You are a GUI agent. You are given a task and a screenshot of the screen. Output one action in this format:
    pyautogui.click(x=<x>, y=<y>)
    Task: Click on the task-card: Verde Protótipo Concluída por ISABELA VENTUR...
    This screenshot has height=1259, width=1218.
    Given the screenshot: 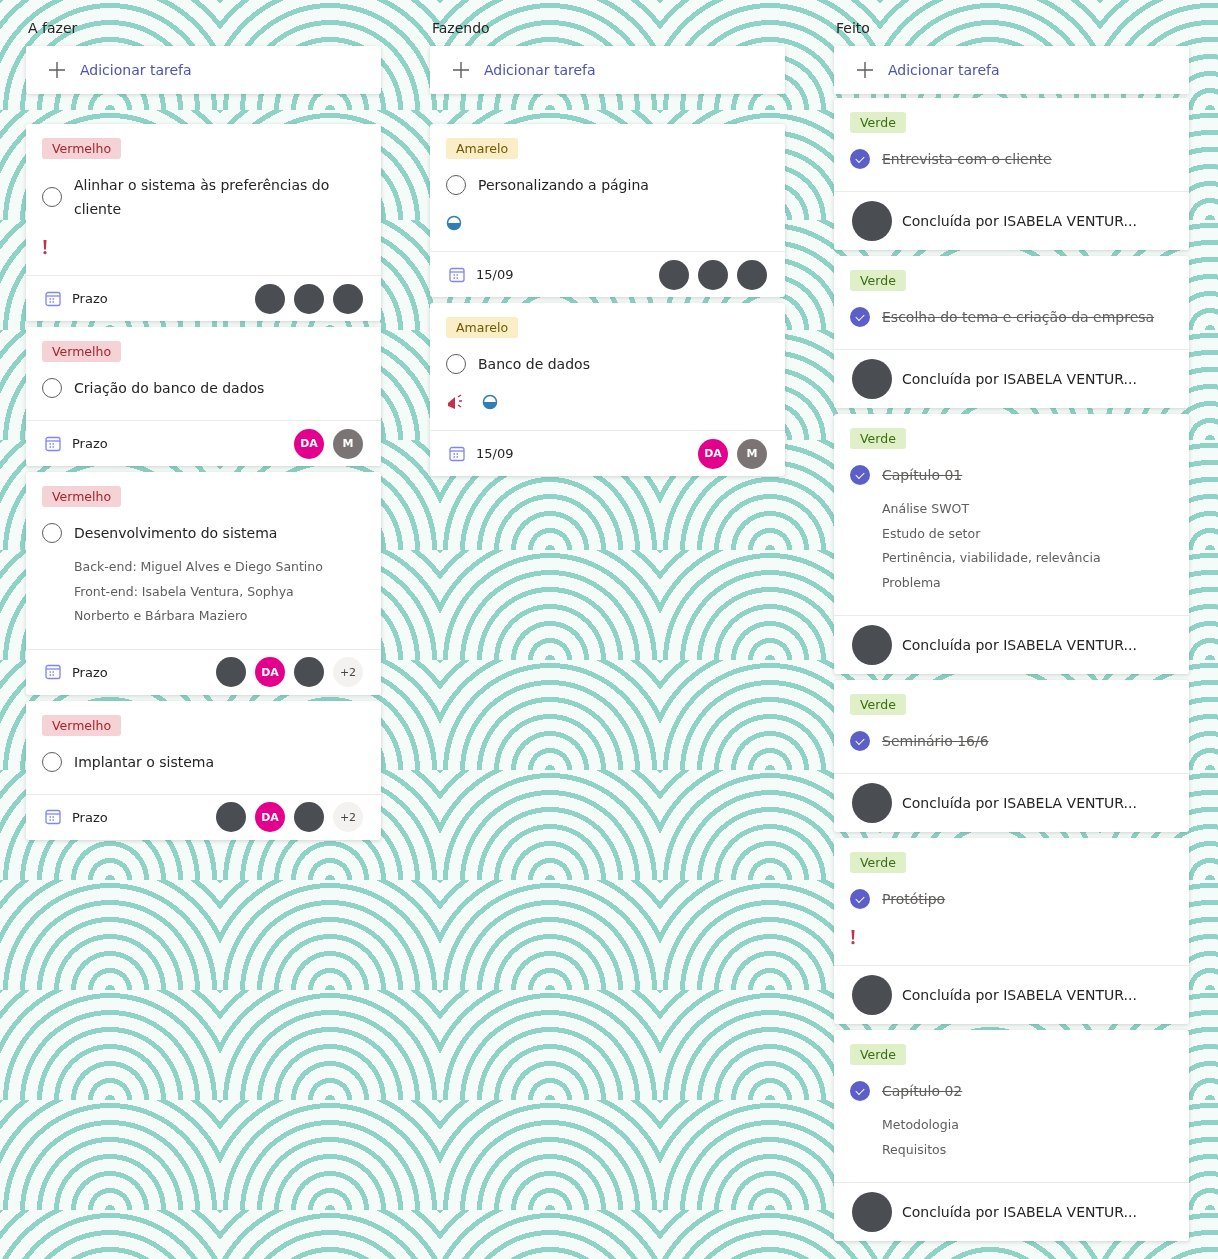 What is the action you would take?
    pyautogui.click(x=1011, y=931)
    